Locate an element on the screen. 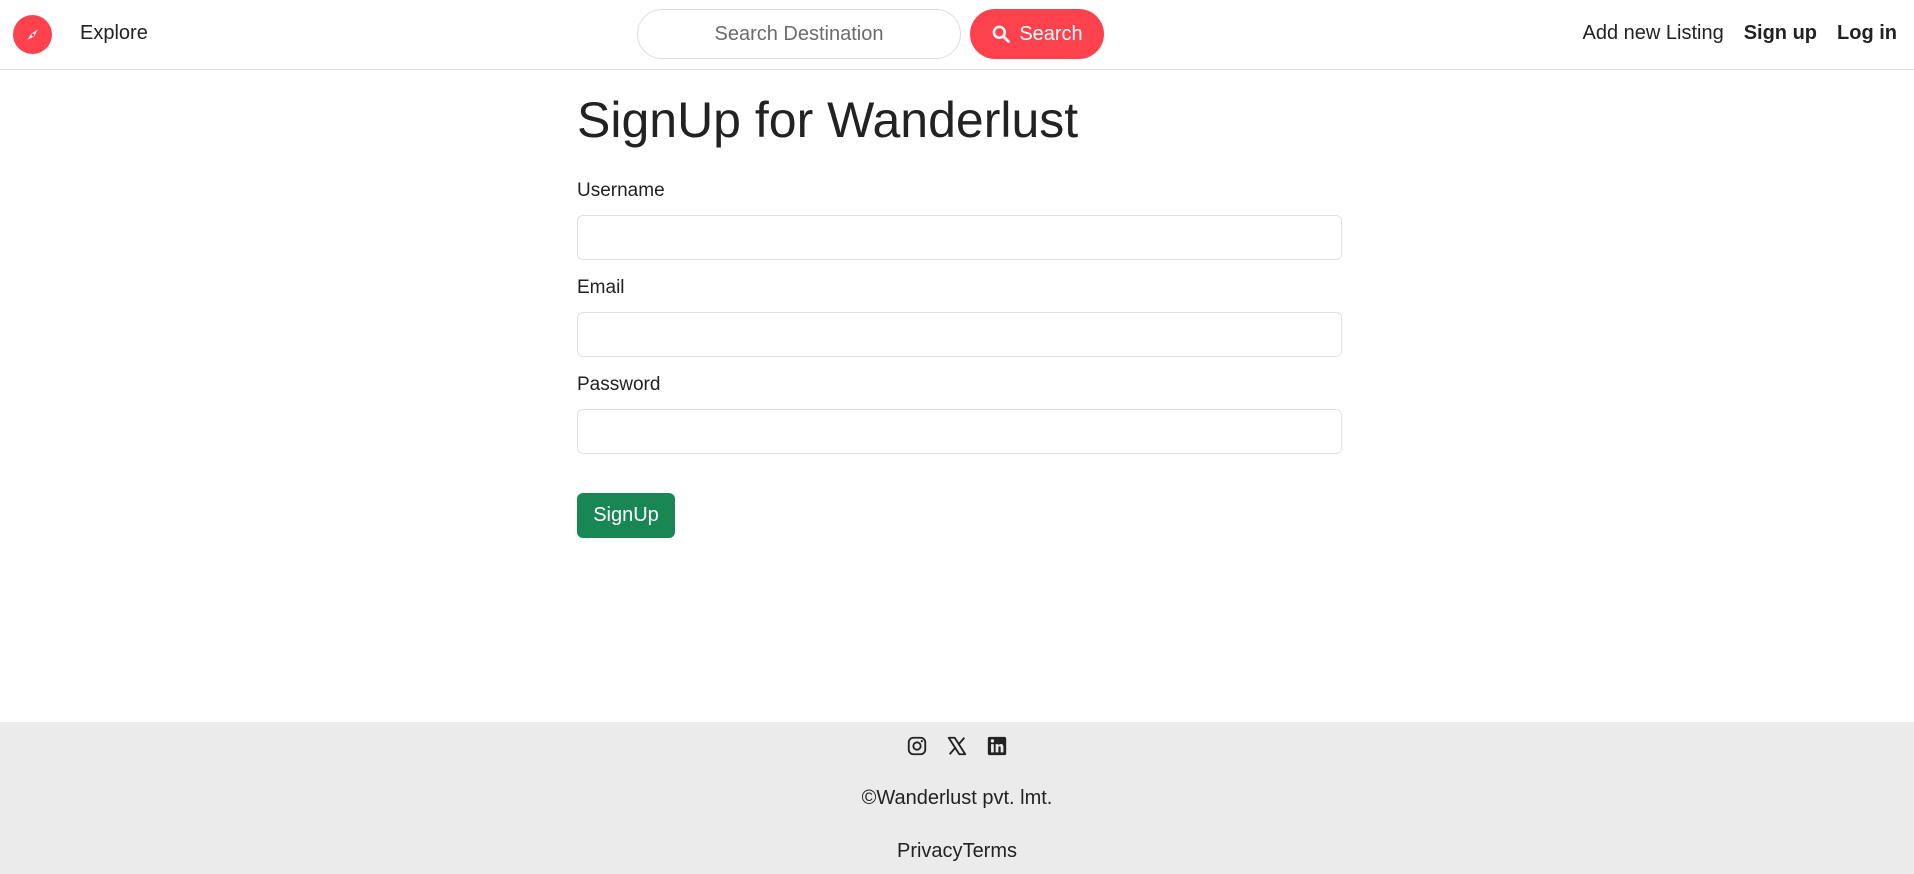  privacy-link: Privacy is located at coordinates (930, 851).